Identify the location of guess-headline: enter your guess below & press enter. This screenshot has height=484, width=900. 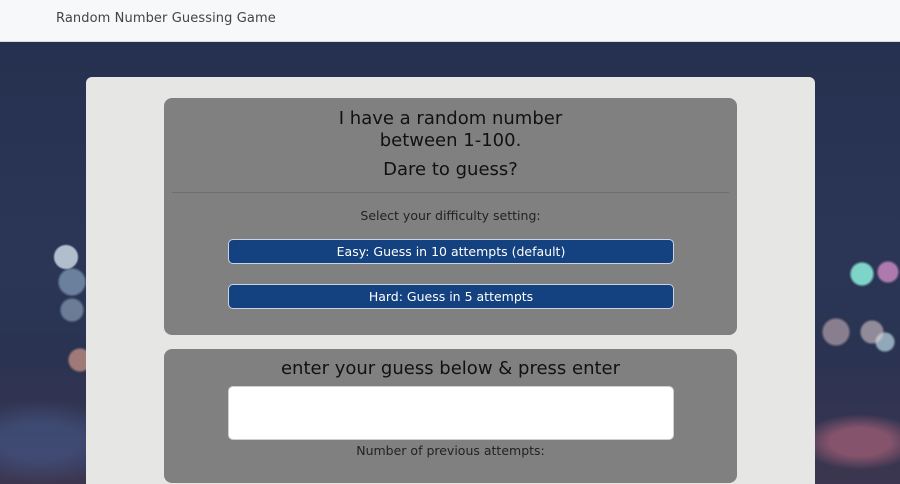
(450, 368).